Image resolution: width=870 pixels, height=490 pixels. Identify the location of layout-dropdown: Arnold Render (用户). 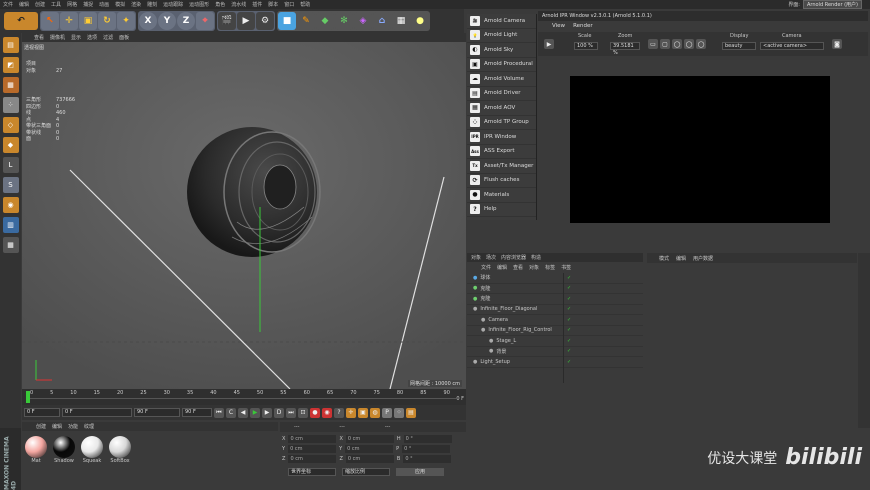
(832, 4).